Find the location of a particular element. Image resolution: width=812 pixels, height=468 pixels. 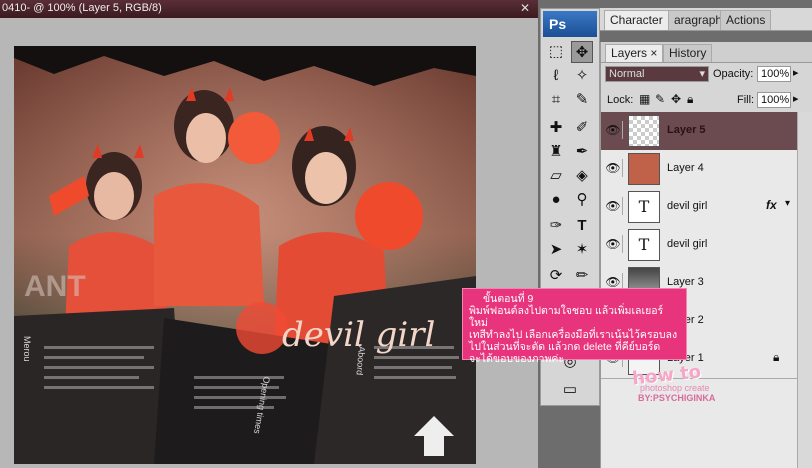

crop-tool-icon: ⌗ is located at coordinates (556, 100).